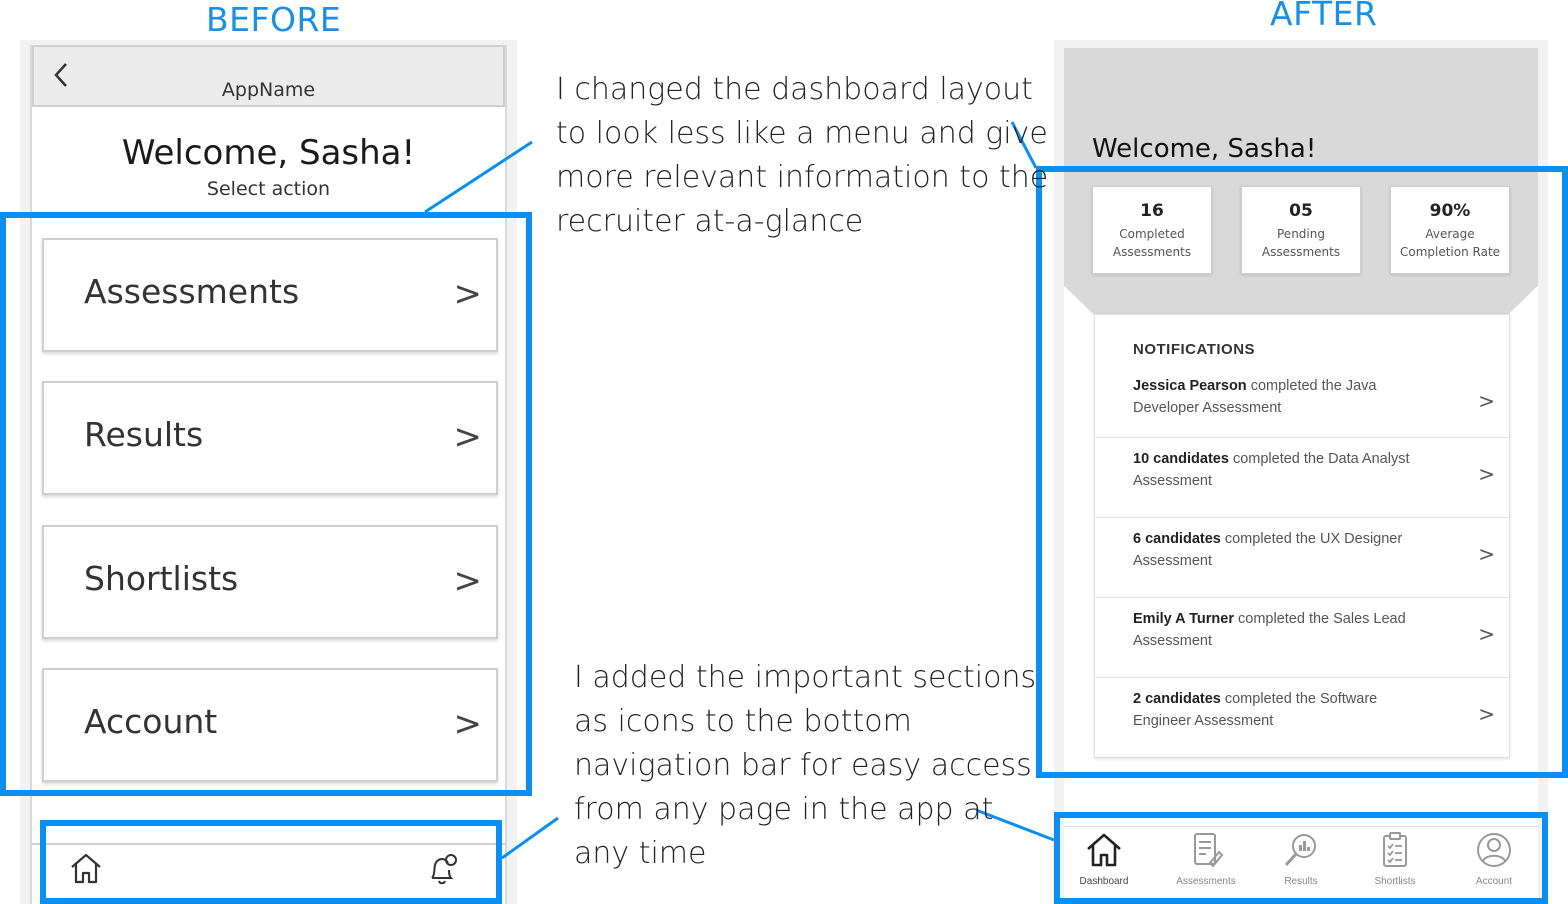 This screenshot has width=1568, height=904. I want to click on app-header: AppName, so click(268, 76).